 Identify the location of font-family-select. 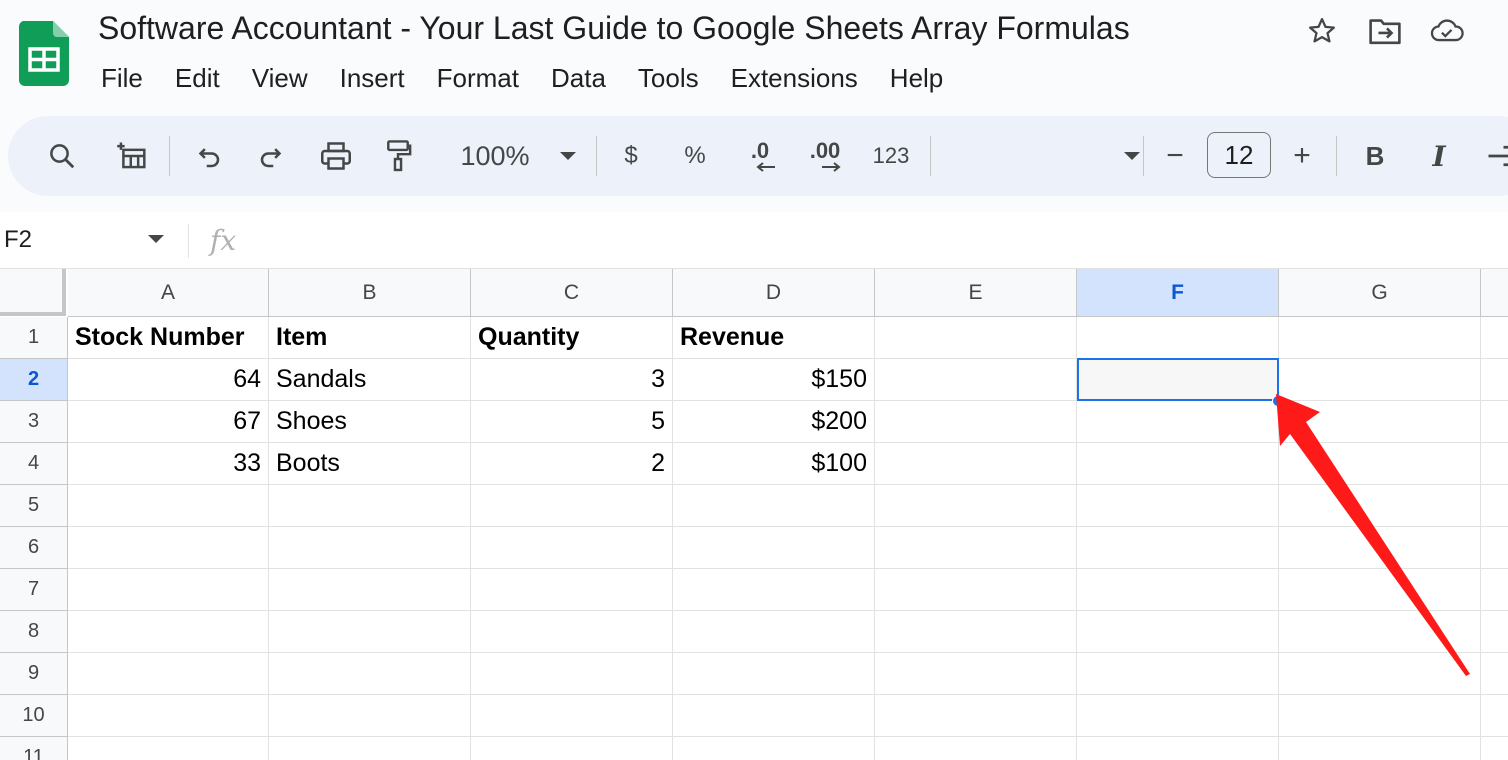
(1040, 156).